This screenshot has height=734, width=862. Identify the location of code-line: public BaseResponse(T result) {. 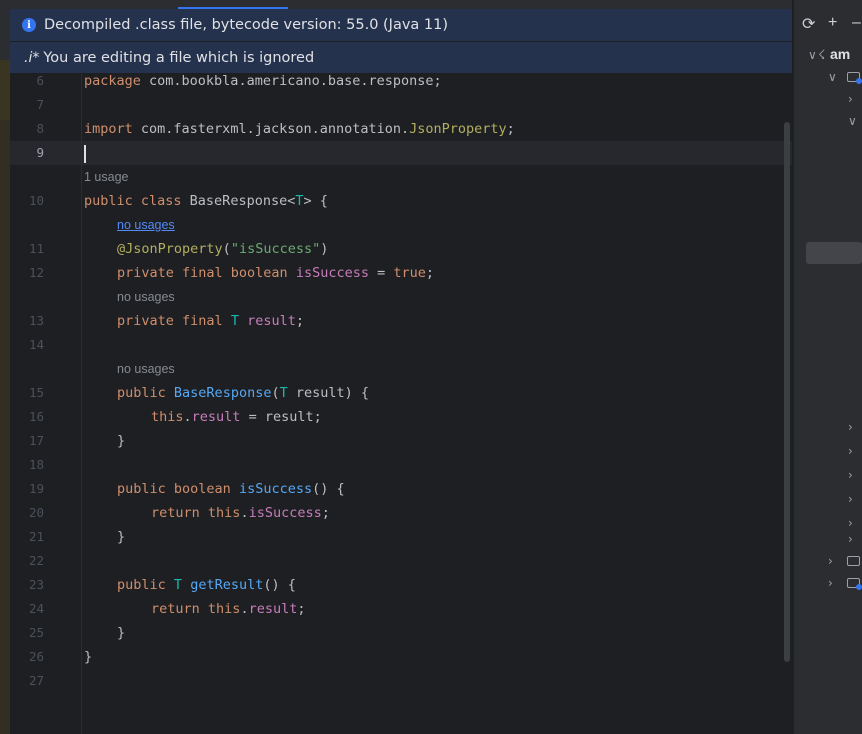
(401, 393).